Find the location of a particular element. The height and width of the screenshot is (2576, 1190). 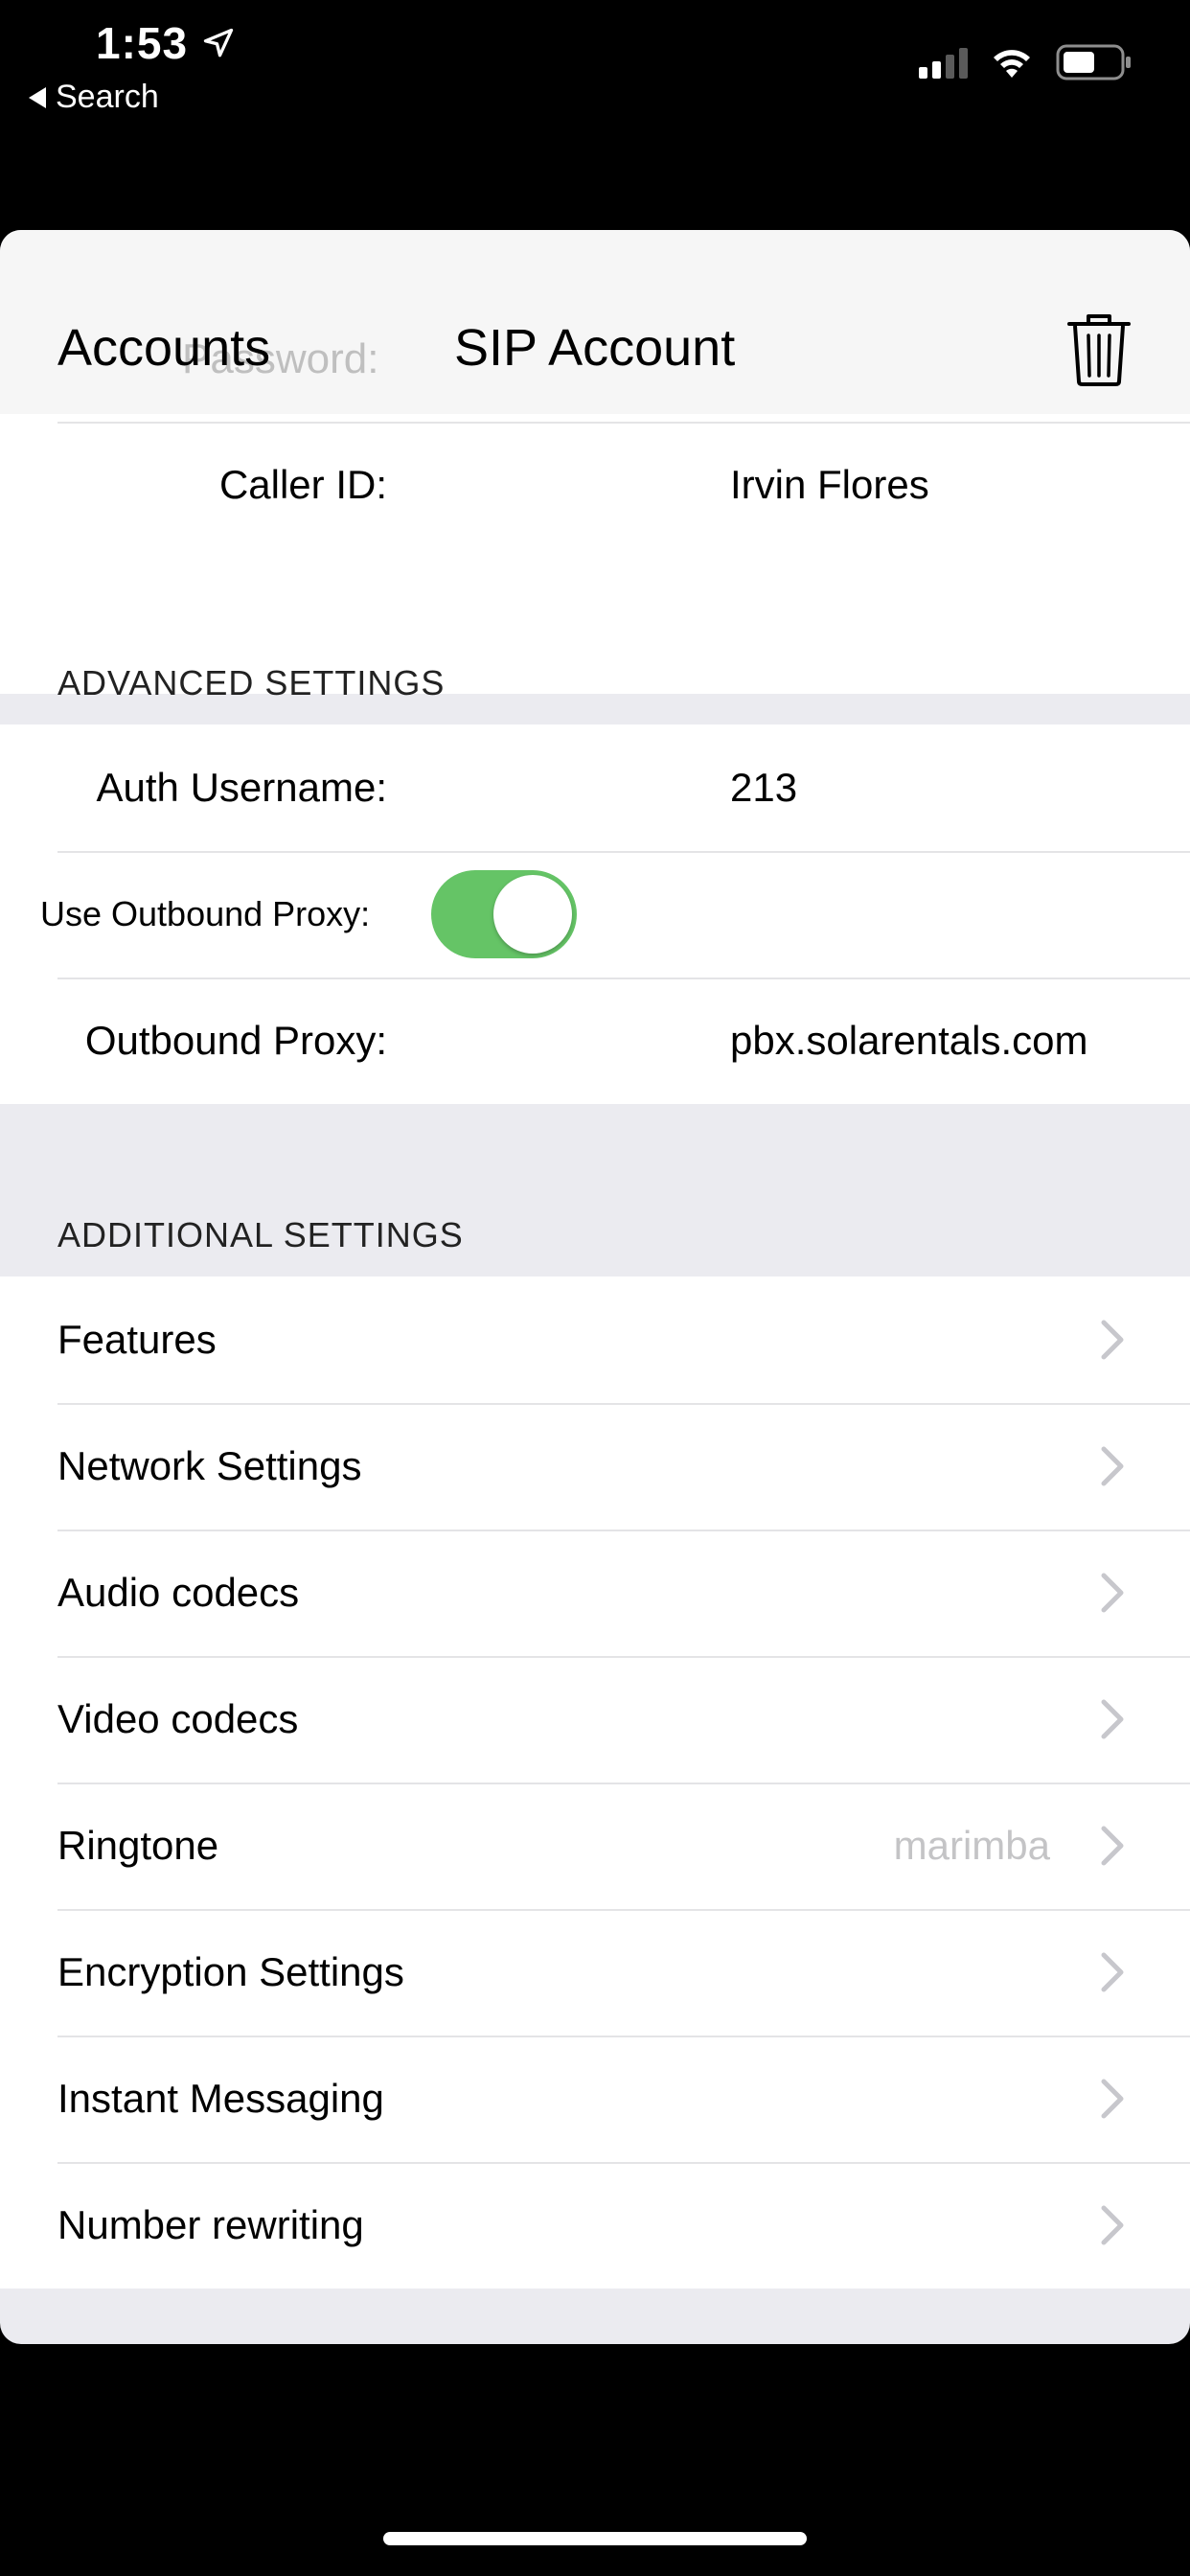

row-separator is located at coordinates (623, 423).